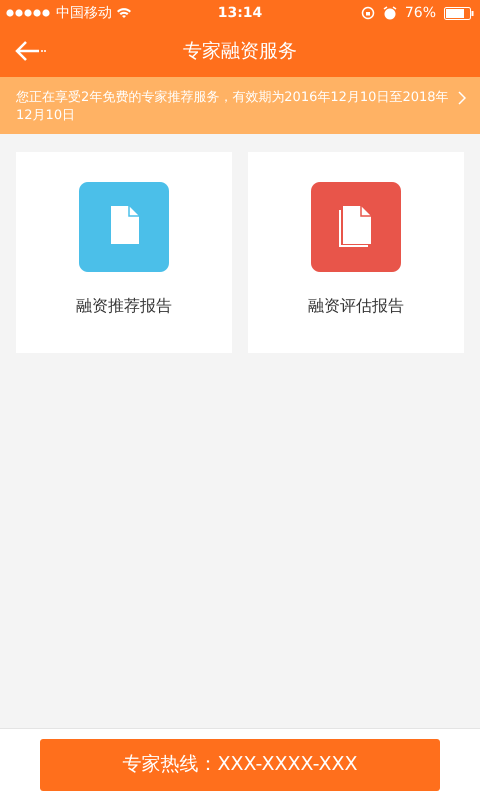  I want to click on back-button, so click(31, 50).